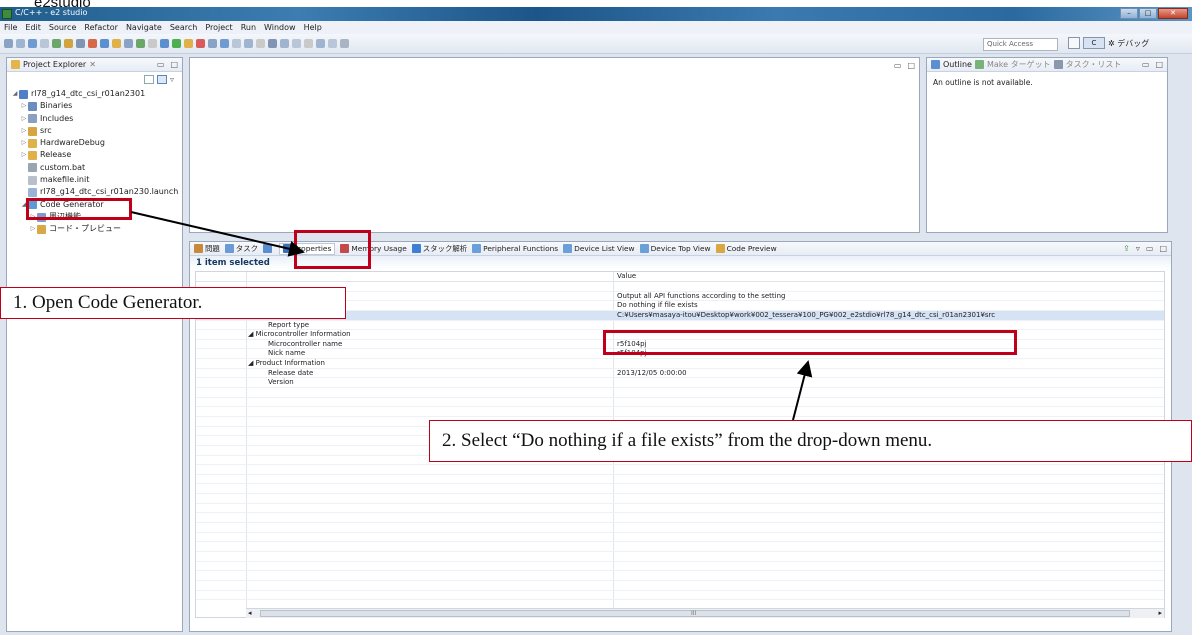  I want to click on arrow-to-dropdown, so click(802, 390).